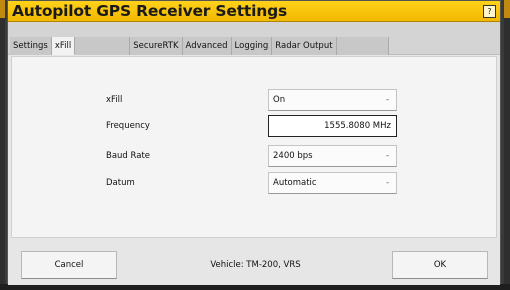  What do you see at coordinates (295, 183) in the screenshot?
I see `datum-value: Automatic` at bounding box center [295, 183].